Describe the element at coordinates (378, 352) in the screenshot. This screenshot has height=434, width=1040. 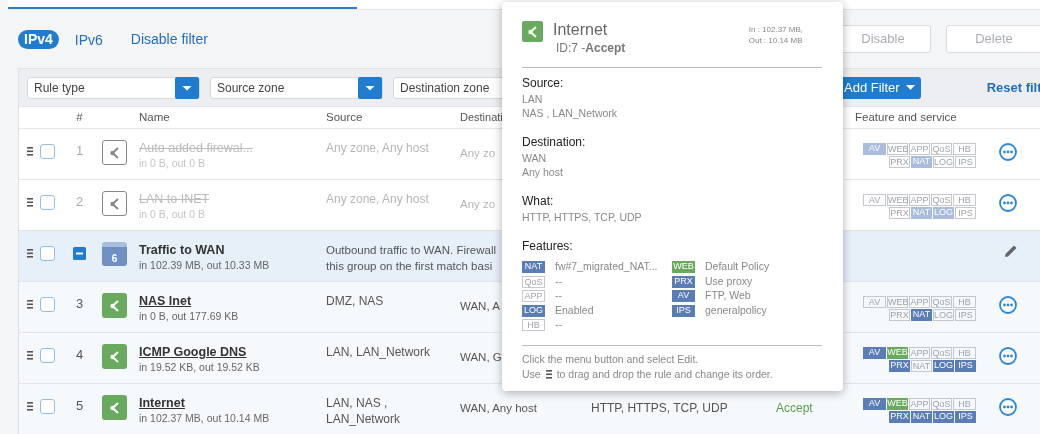
I see `source-cell-text: LAN, LAN_Network` at that location.